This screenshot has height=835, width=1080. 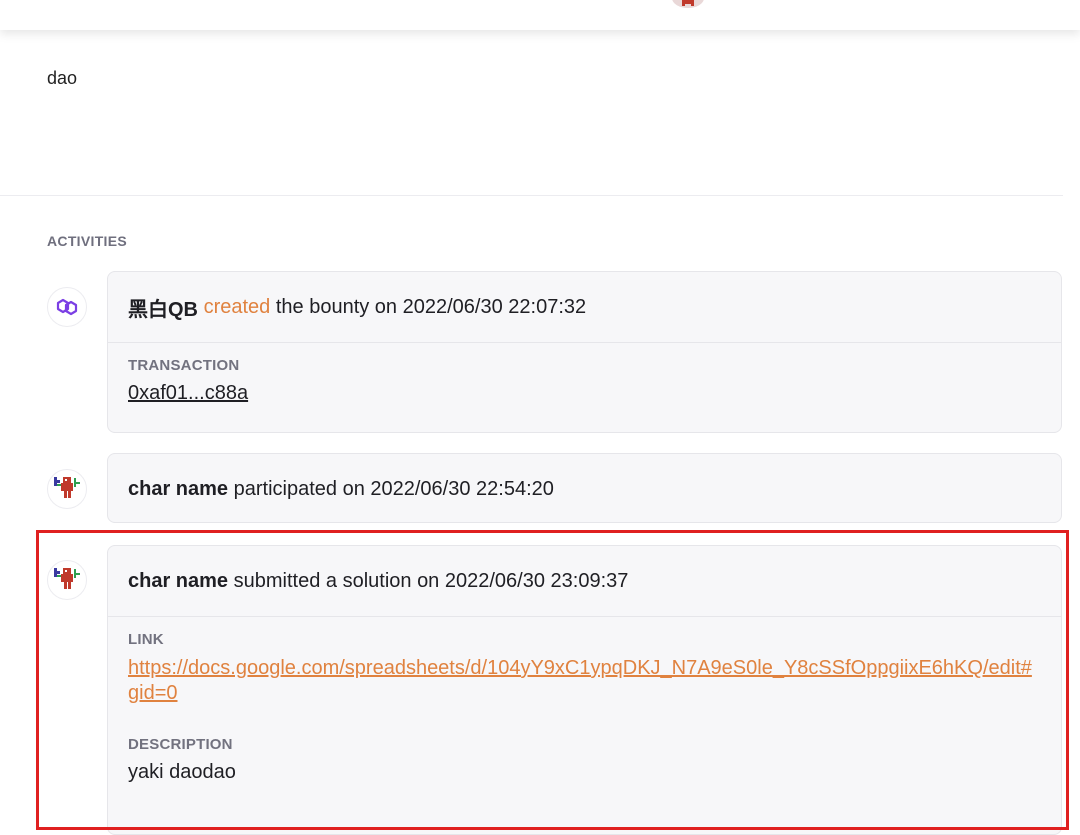 I want to click on activity-action: created, so click(x=237, y=306).